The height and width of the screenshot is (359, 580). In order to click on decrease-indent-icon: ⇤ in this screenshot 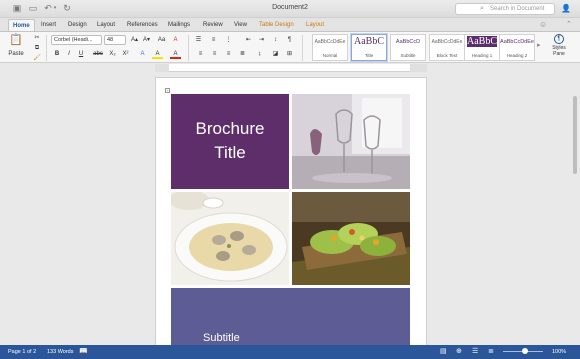, I will do `click(248, 40)`.